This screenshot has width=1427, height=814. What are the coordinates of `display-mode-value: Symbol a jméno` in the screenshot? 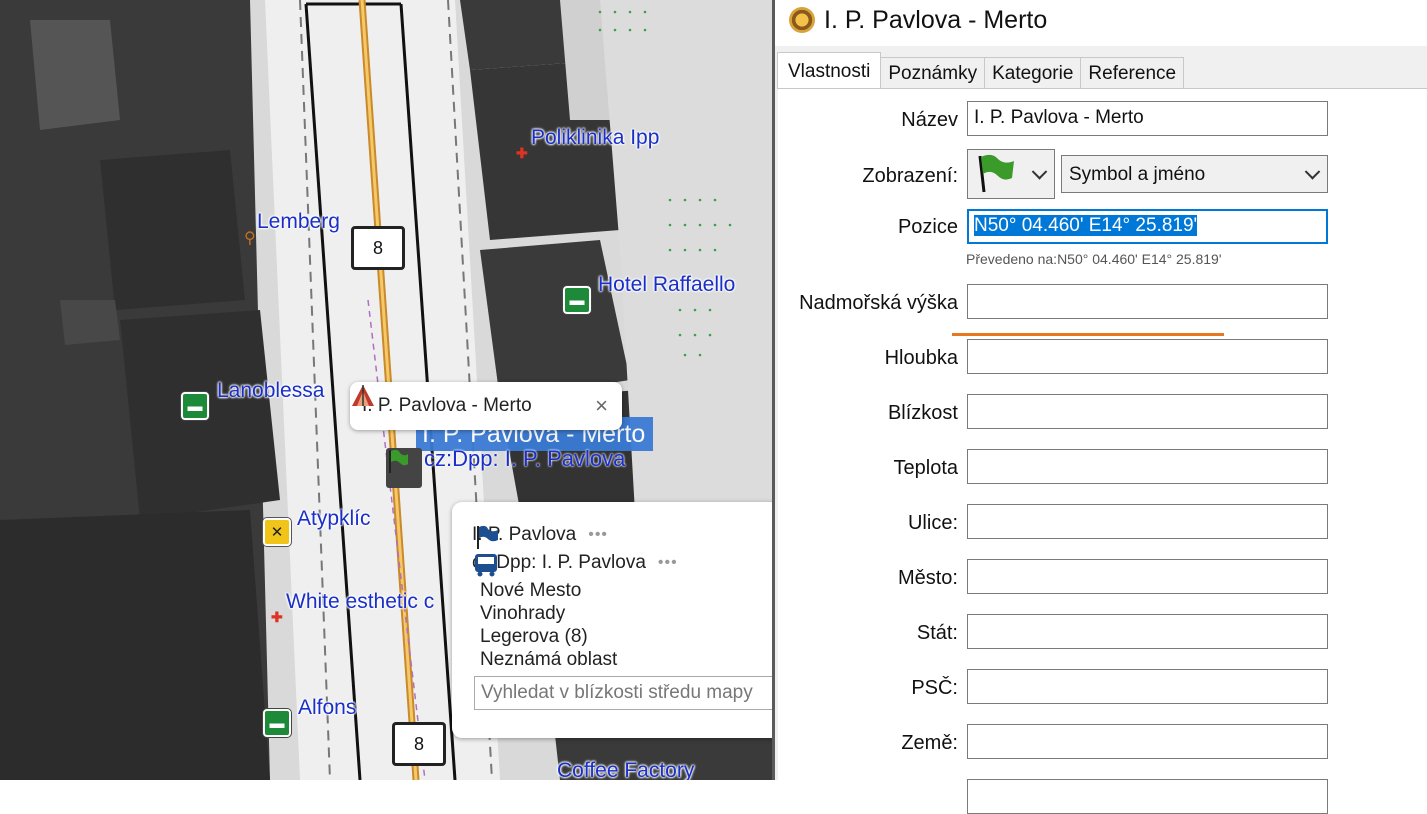 It's located at (1137, 174).